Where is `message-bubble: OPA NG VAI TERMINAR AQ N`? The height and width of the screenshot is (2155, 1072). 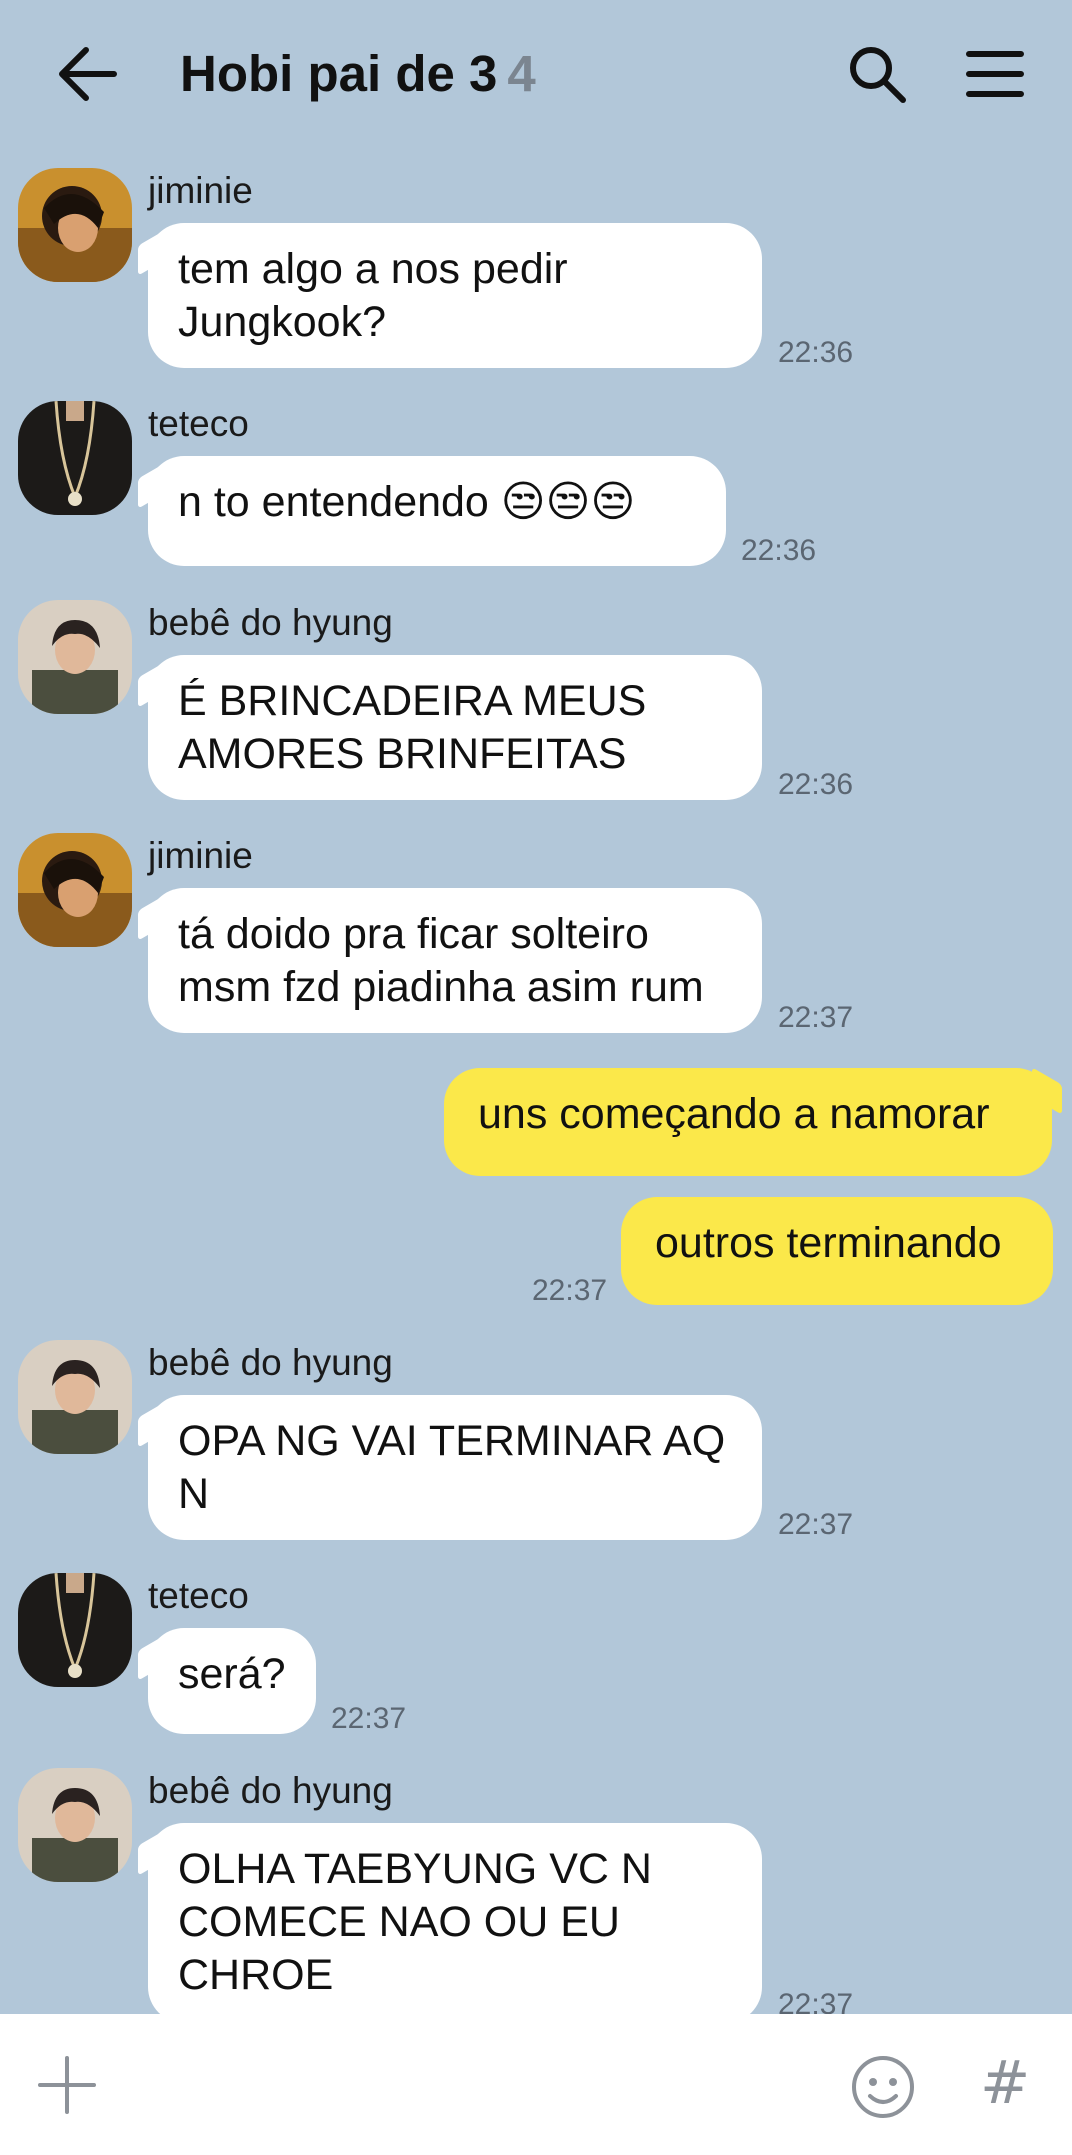
message-bubble: OPA NG VAI TERMINAR AQ N is located at coordinates (455, 1467).